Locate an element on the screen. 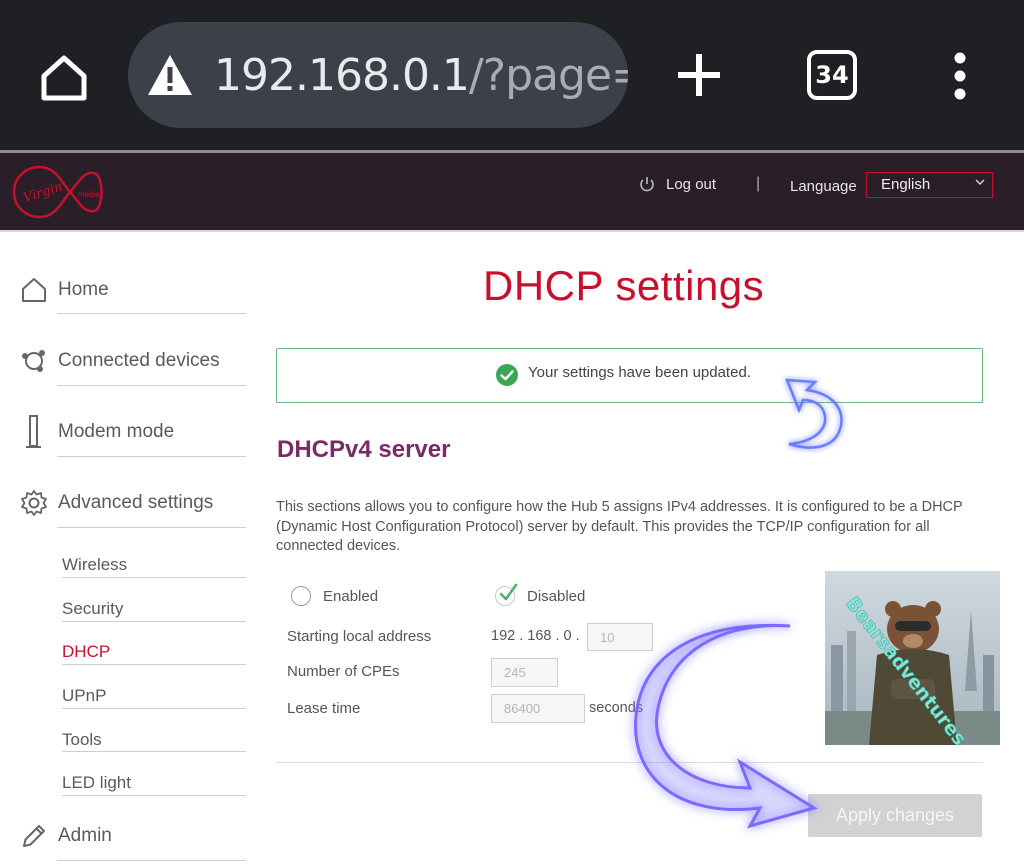 The height and width of the screenshot is (865, 1024). address-bar: 192.168.0.1/?page=se is located at coordinates (378, 75).